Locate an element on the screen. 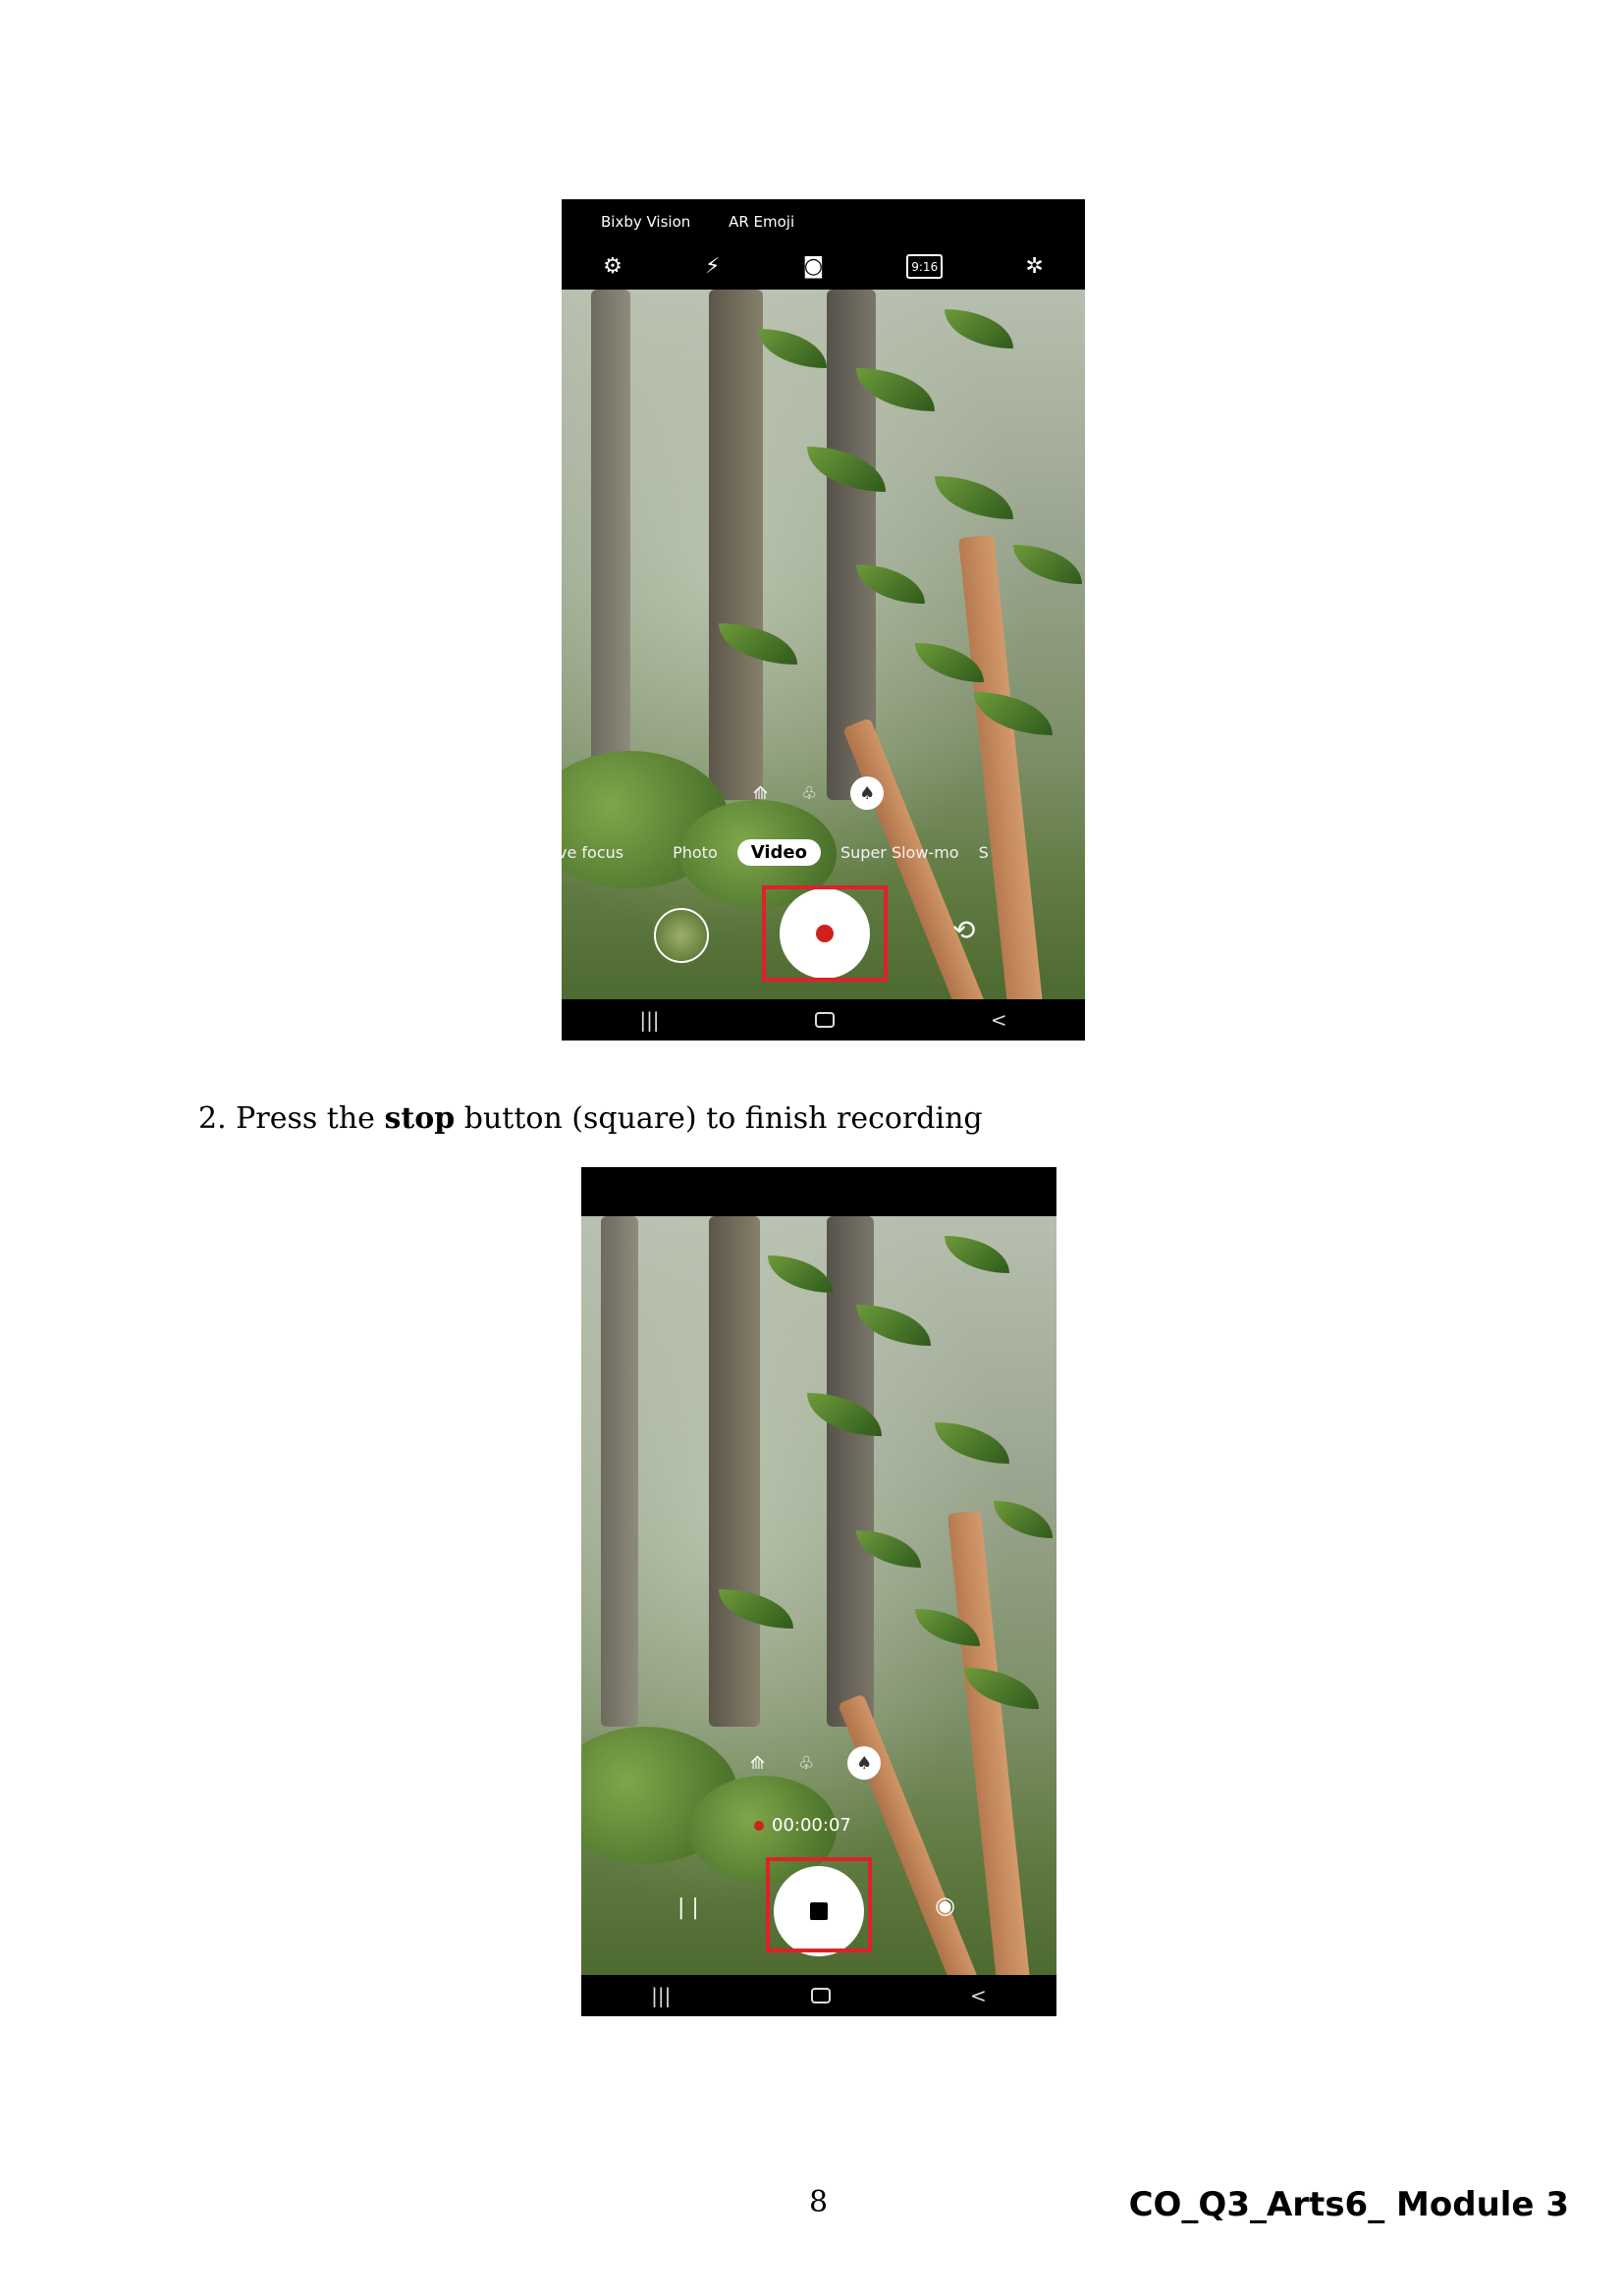 Image resolution: width=1624 pixels, height=2296 pixels. camera-top-bar: Bixby Vision AR Emoji ⚙ ⚡ ◙ 9:16 ✲ is located at coordinates (823, 245).